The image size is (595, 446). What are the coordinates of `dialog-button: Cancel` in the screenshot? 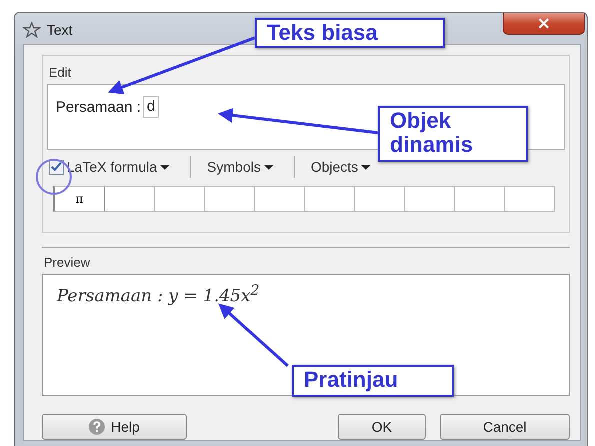 It's located at (505, 427).